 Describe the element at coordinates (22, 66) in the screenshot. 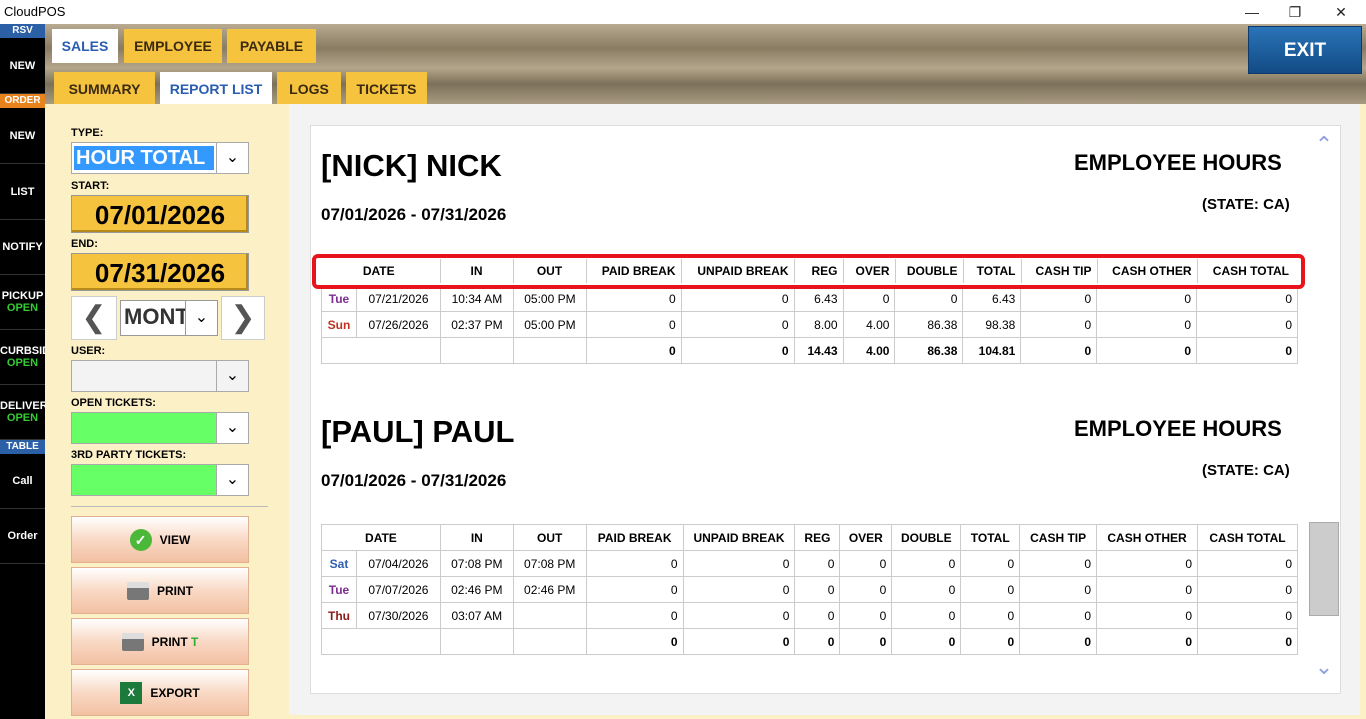

I see `sidebar-item-rsv-new: NEW` at that location.